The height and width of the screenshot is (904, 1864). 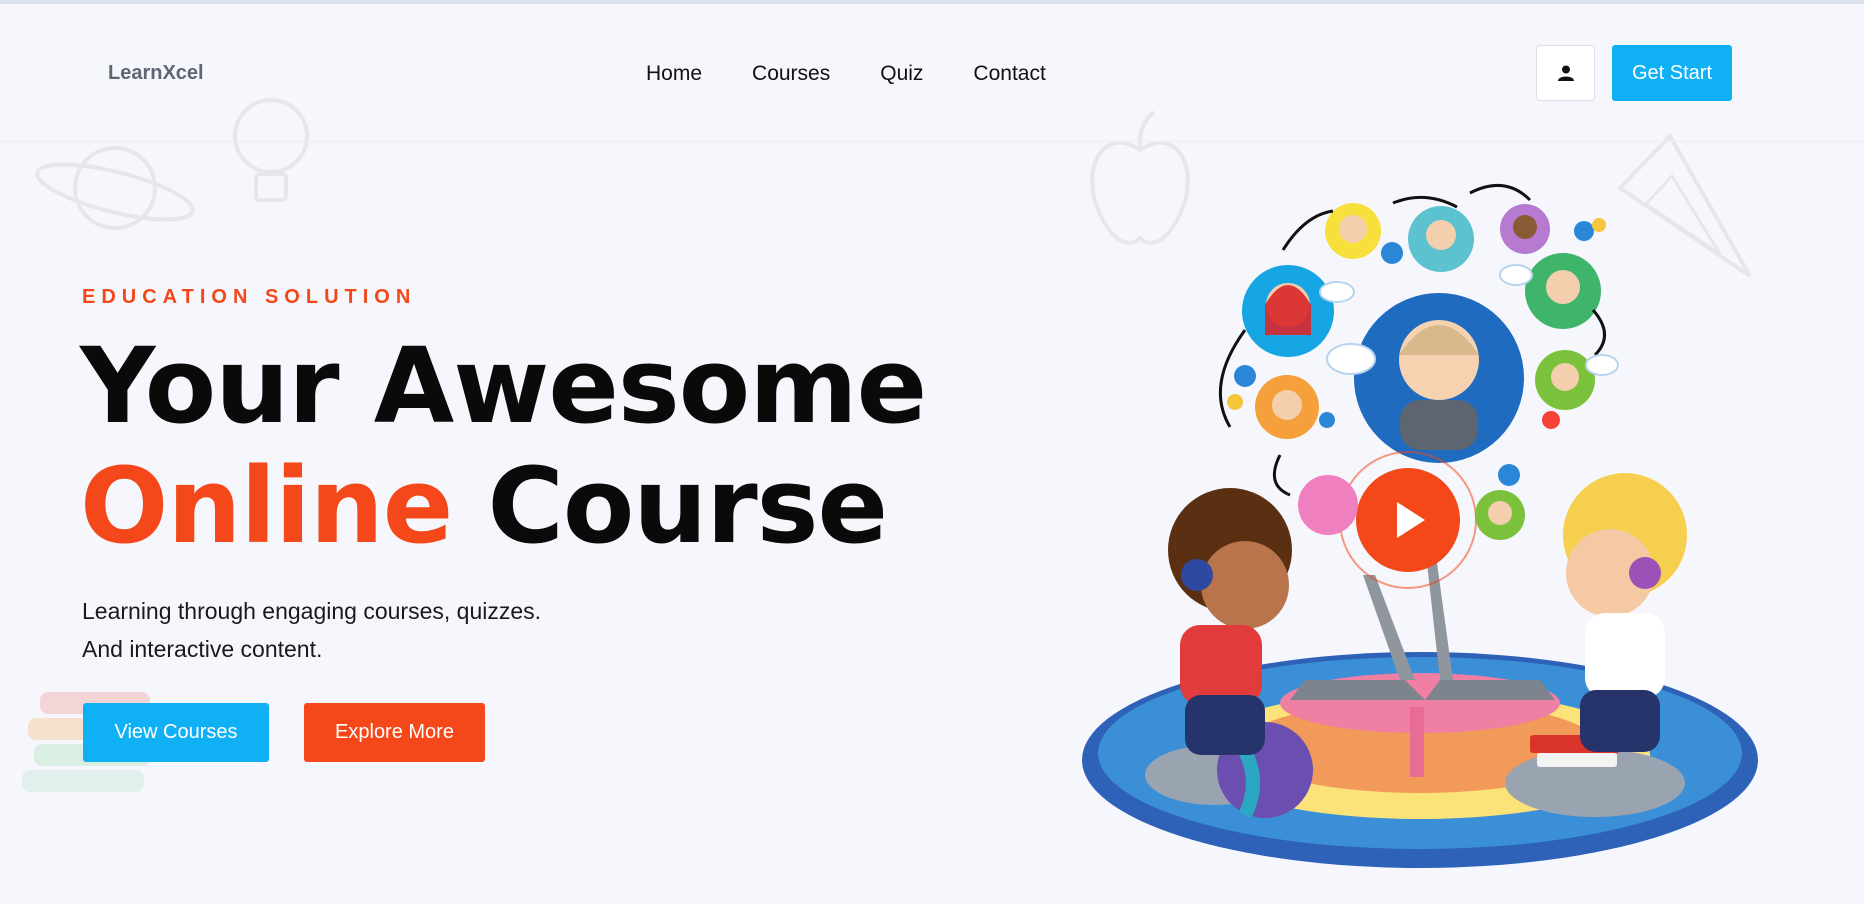 I want to click on nav-quiz: Quiz, so click(x=901, y=74).